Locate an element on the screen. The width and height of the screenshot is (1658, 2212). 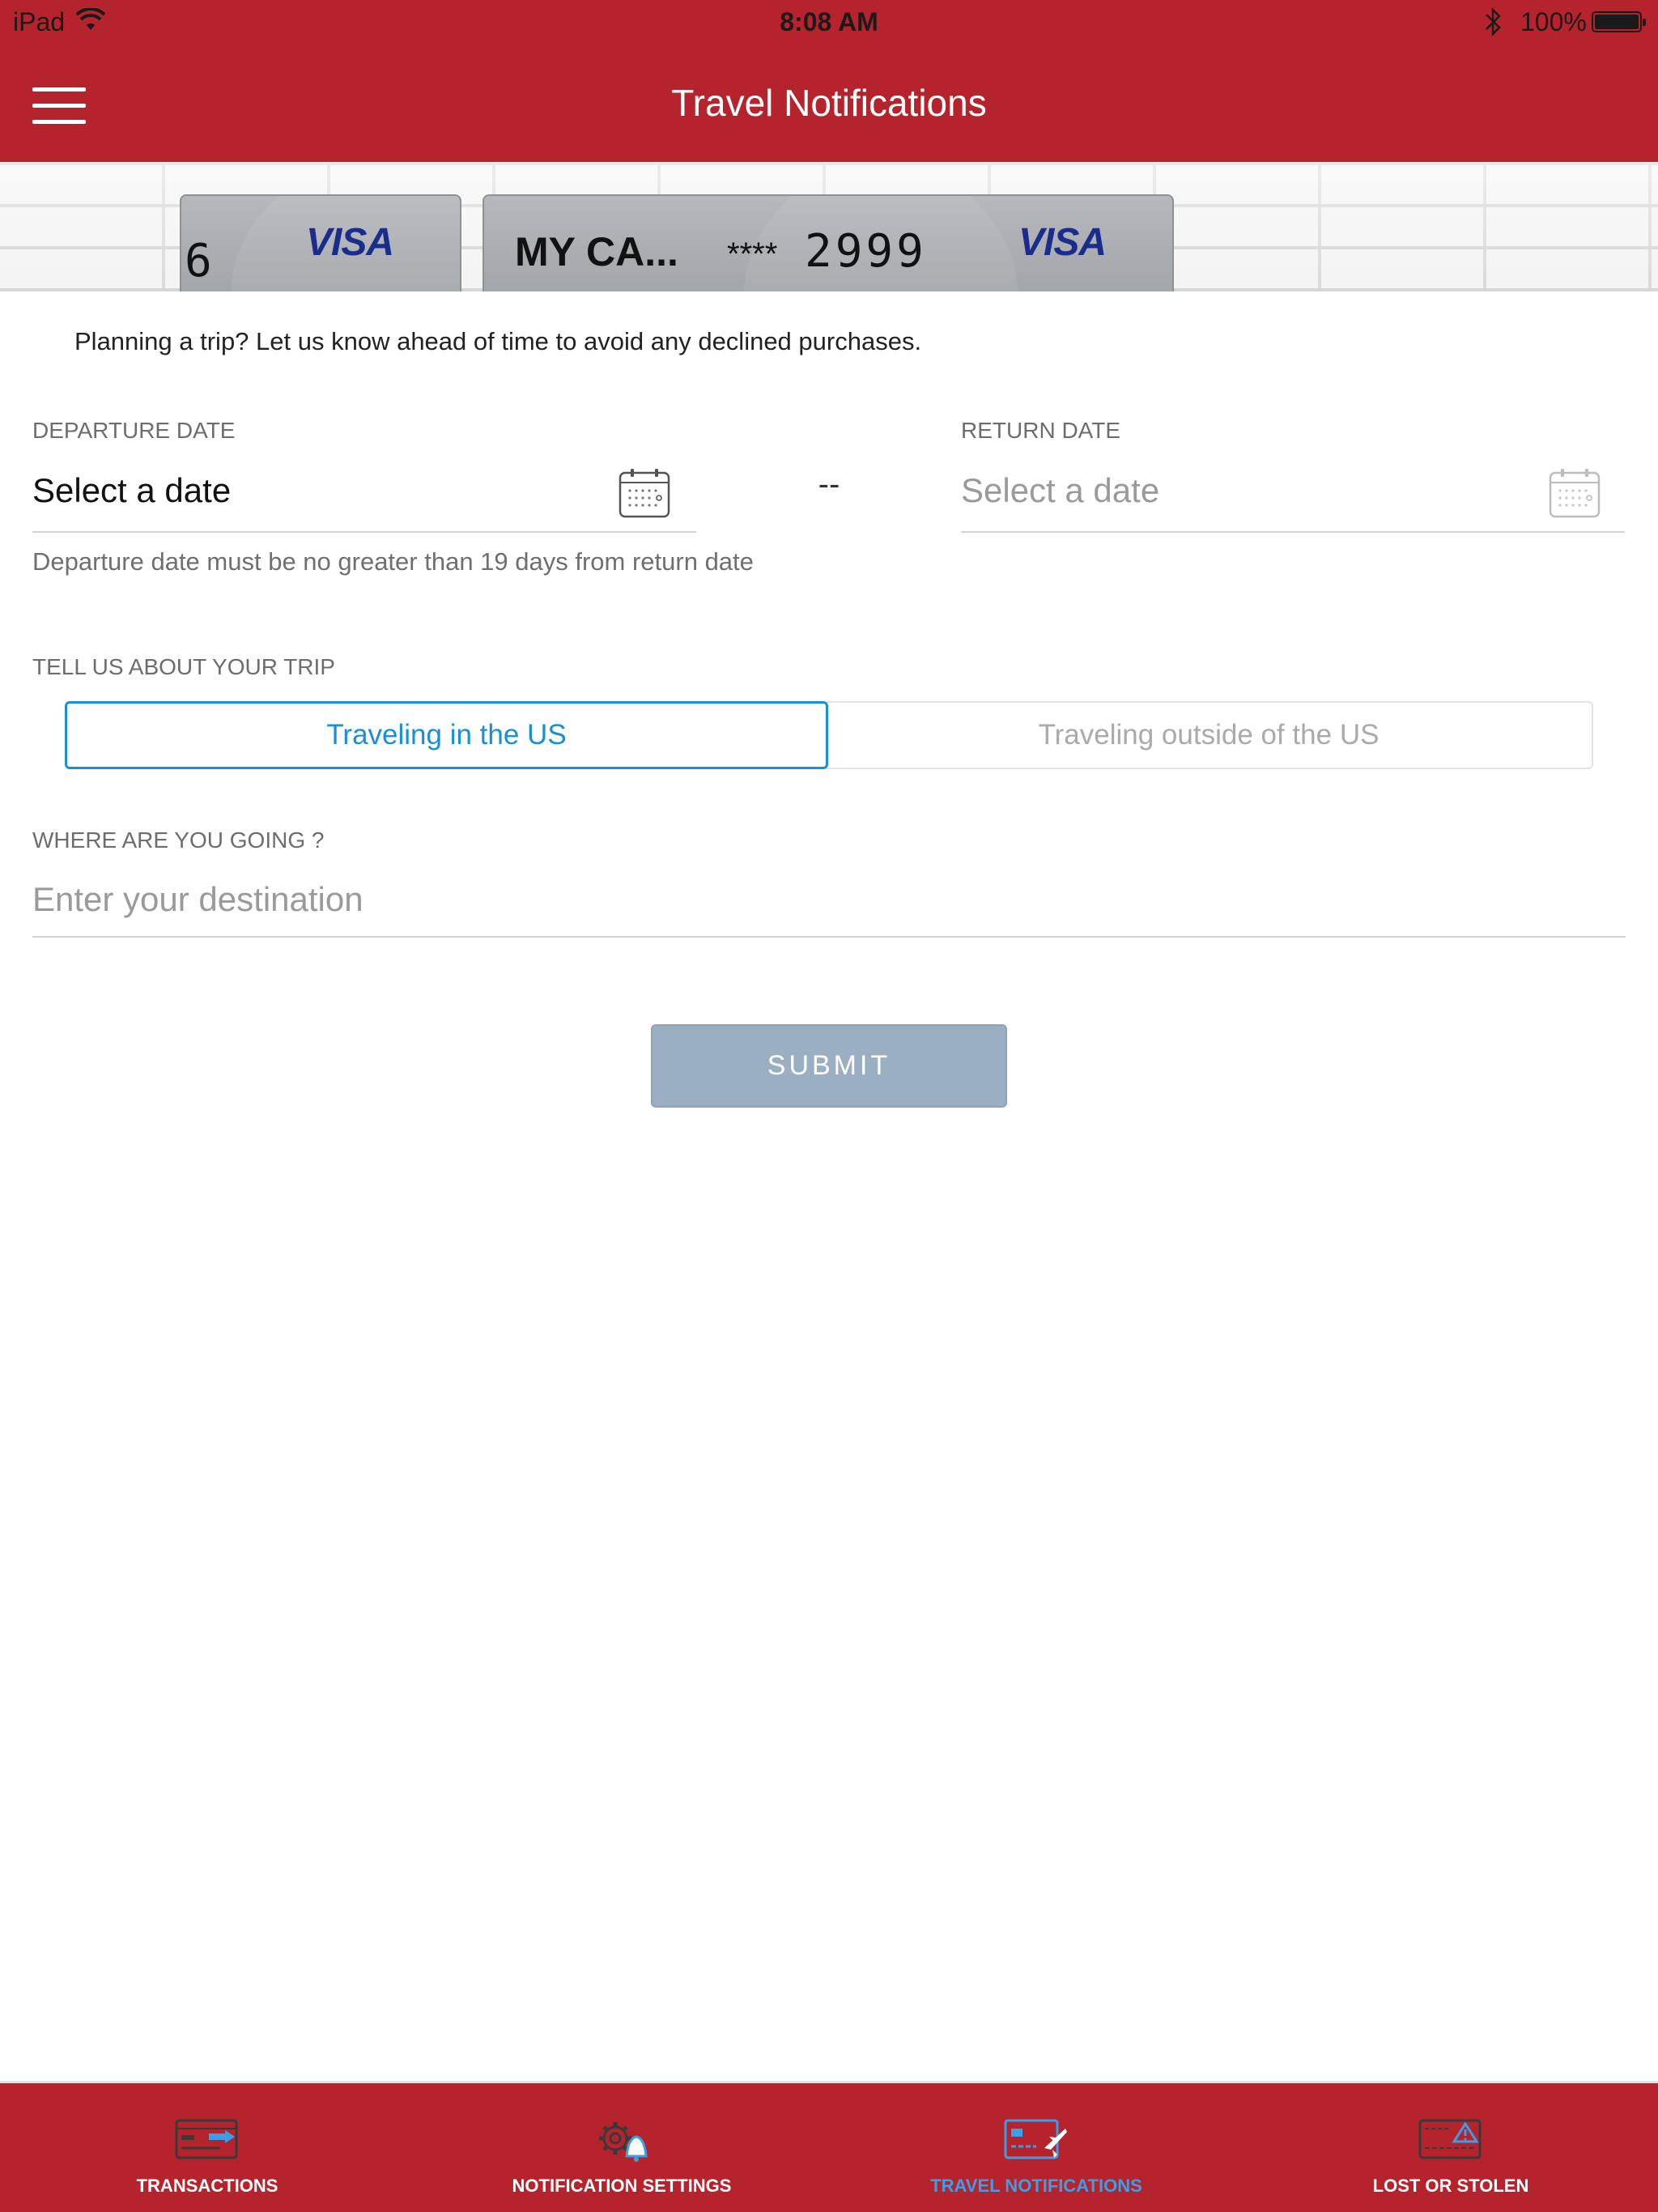
clock: 8:08 AM is located at coordinates (829, 22).